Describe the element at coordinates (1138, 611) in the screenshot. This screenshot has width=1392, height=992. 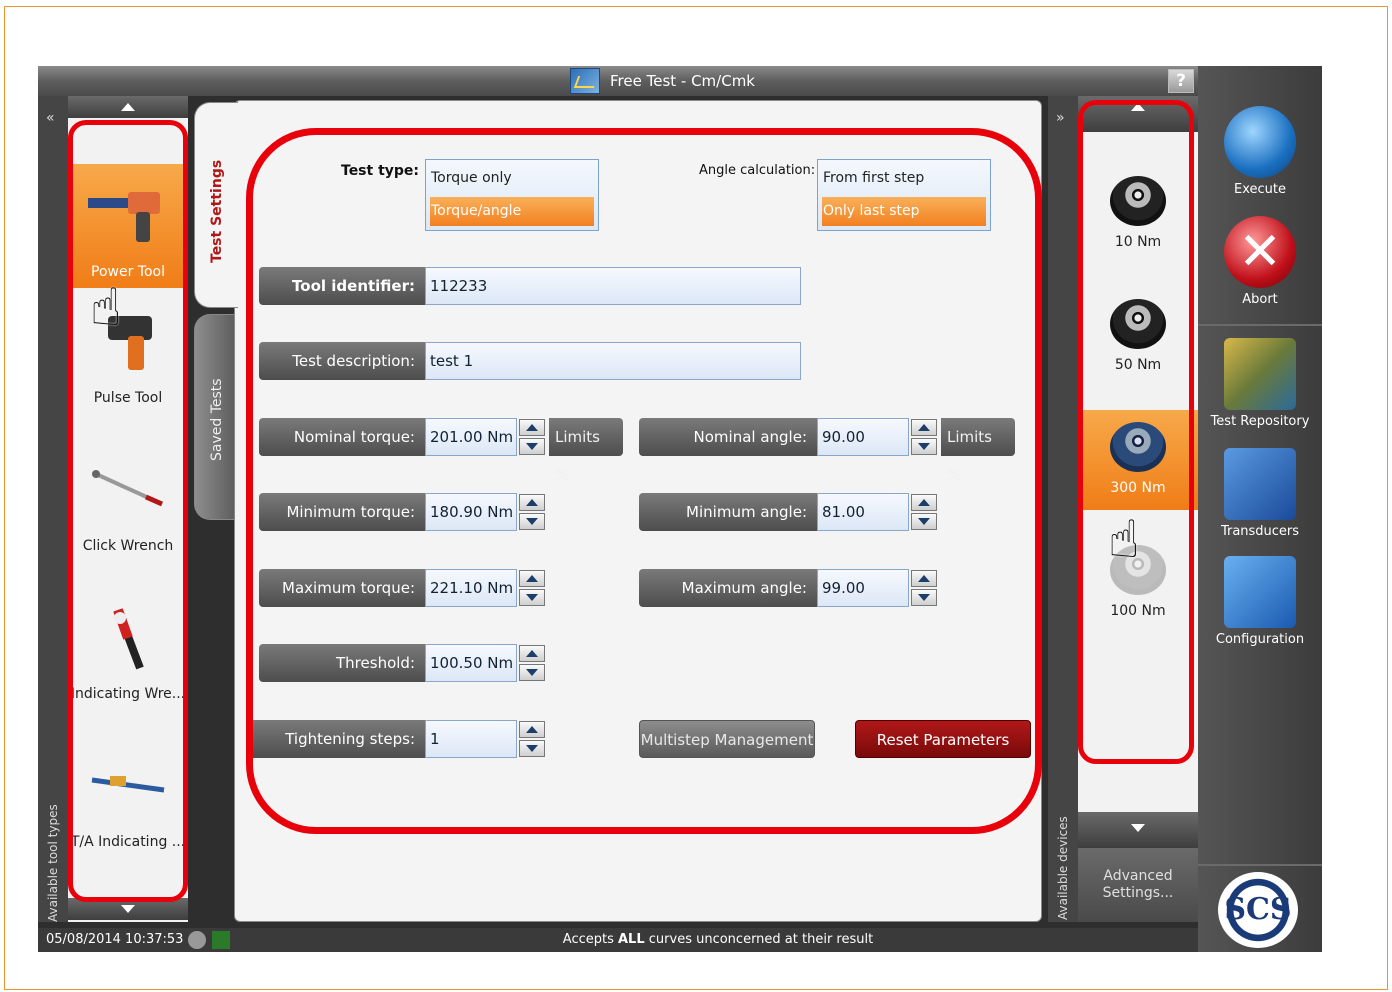
I see `device-label: 100 Nm` at that location.